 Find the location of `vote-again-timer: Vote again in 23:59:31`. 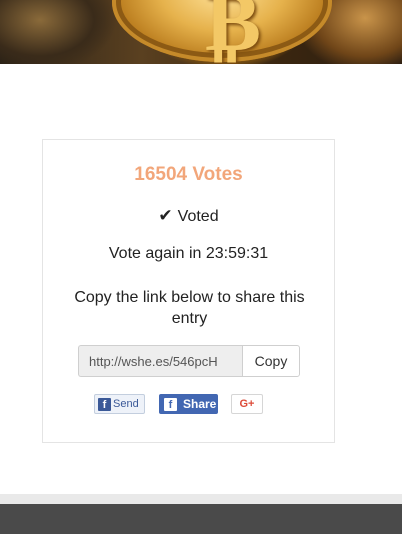

vote-again-timer: Vote again in 23:59:31 is located at coordinates (188, 253).